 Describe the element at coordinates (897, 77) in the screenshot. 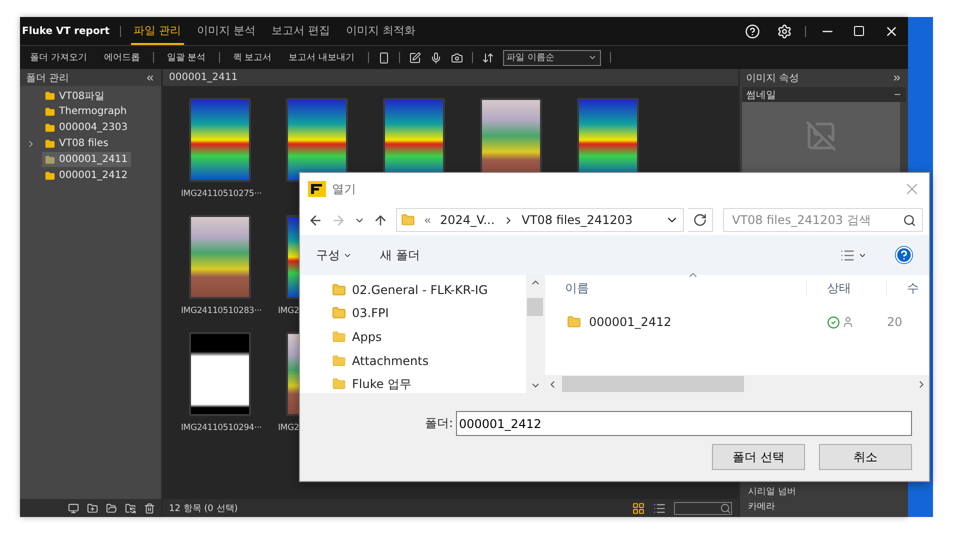

I see `expand-icon` at that location.